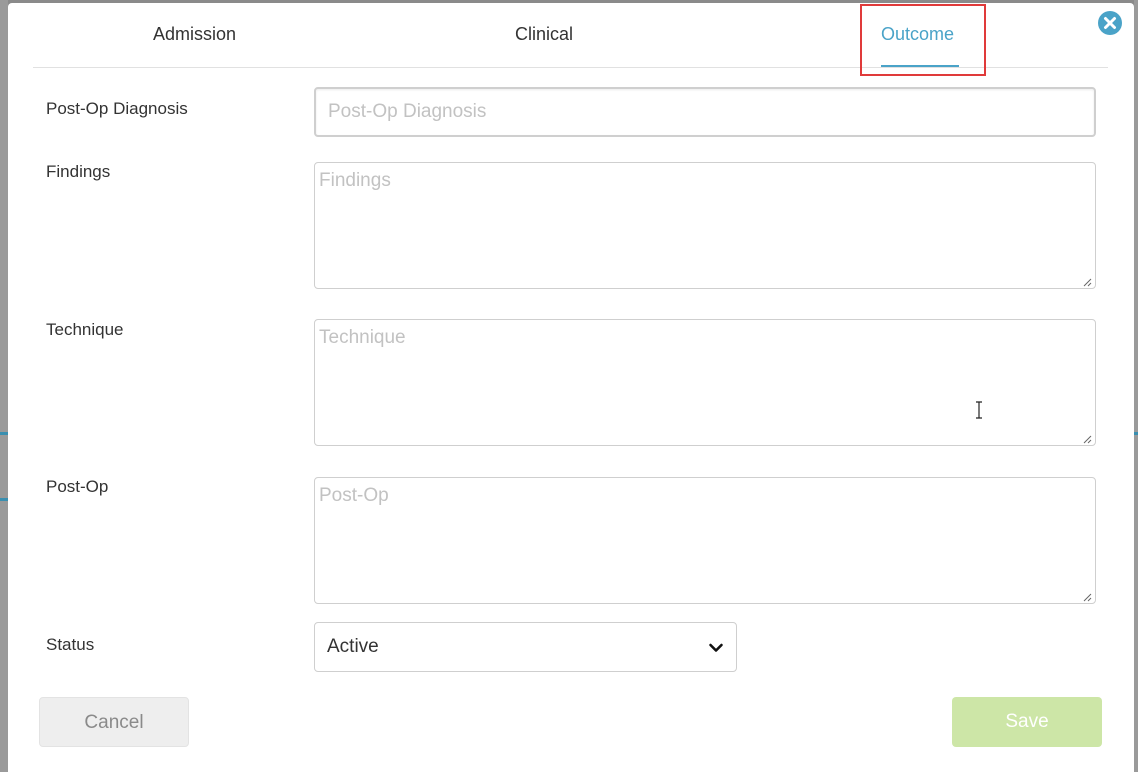 This screenshot has width=1138, height=772. Describe the element at coordinates (716, 647) in the screenshot. I see `chevron-down-icon` at that location.